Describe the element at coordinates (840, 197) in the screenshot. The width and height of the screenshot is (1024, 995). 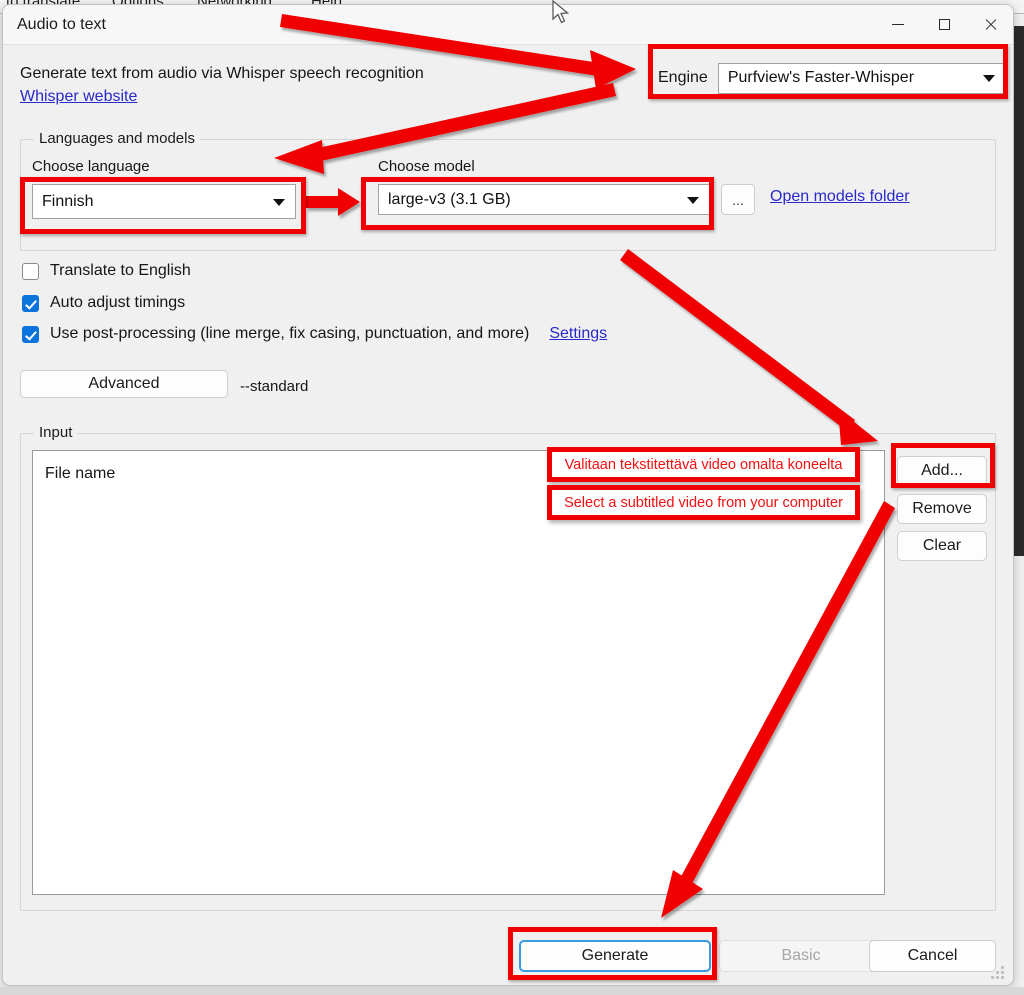
I see `open-models-folder-link: Open models folder` at that location.